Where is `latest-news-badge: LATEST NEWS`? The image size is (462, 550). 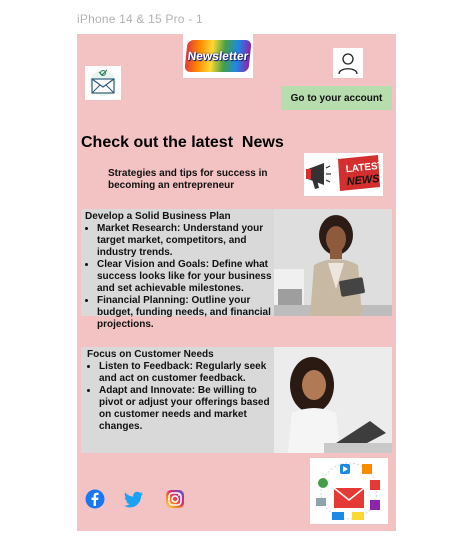 latest-news-badge: LATEST NEWS is located at coordinates (344, 174).